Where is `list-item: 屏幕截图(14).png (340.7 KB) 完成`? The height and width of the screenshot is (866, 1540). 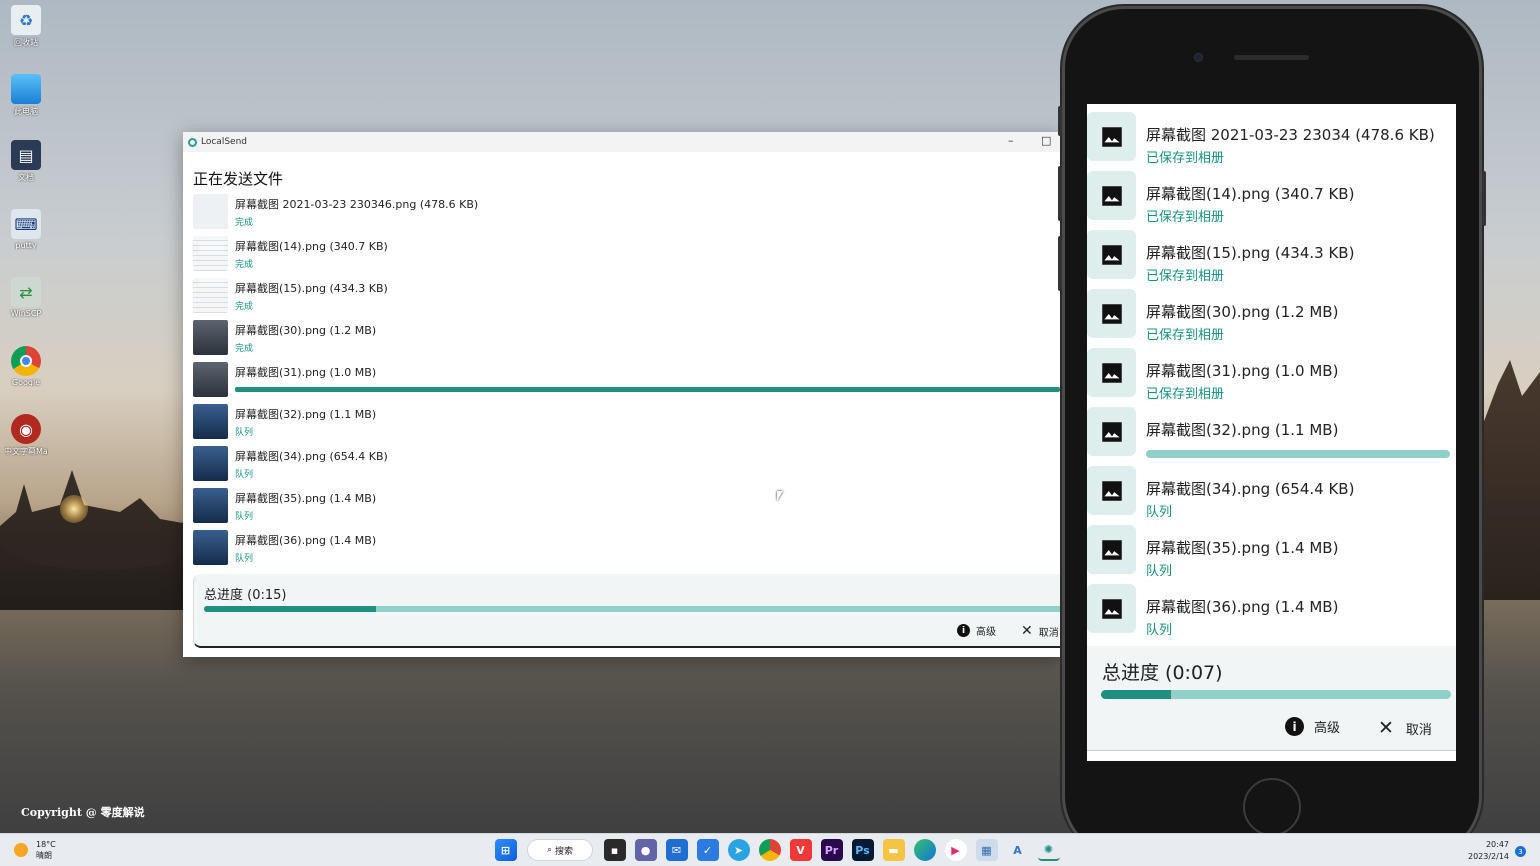 list-item: 屏幕截图(14).png (340.7 KB) 完成 is located at coordinates (627, 257).